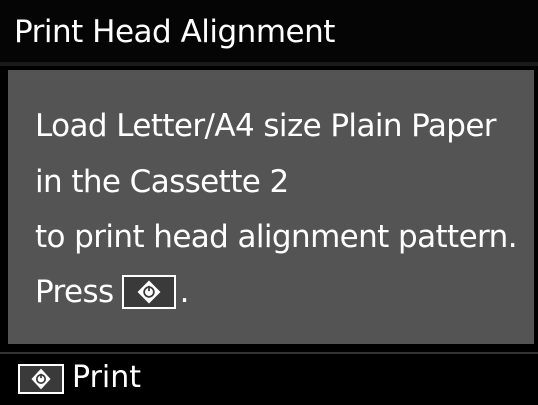  Describe the element at coordinates (276, 237) in the screenshot. I see `message-line-3: to print head alignment pattern.` at that location.